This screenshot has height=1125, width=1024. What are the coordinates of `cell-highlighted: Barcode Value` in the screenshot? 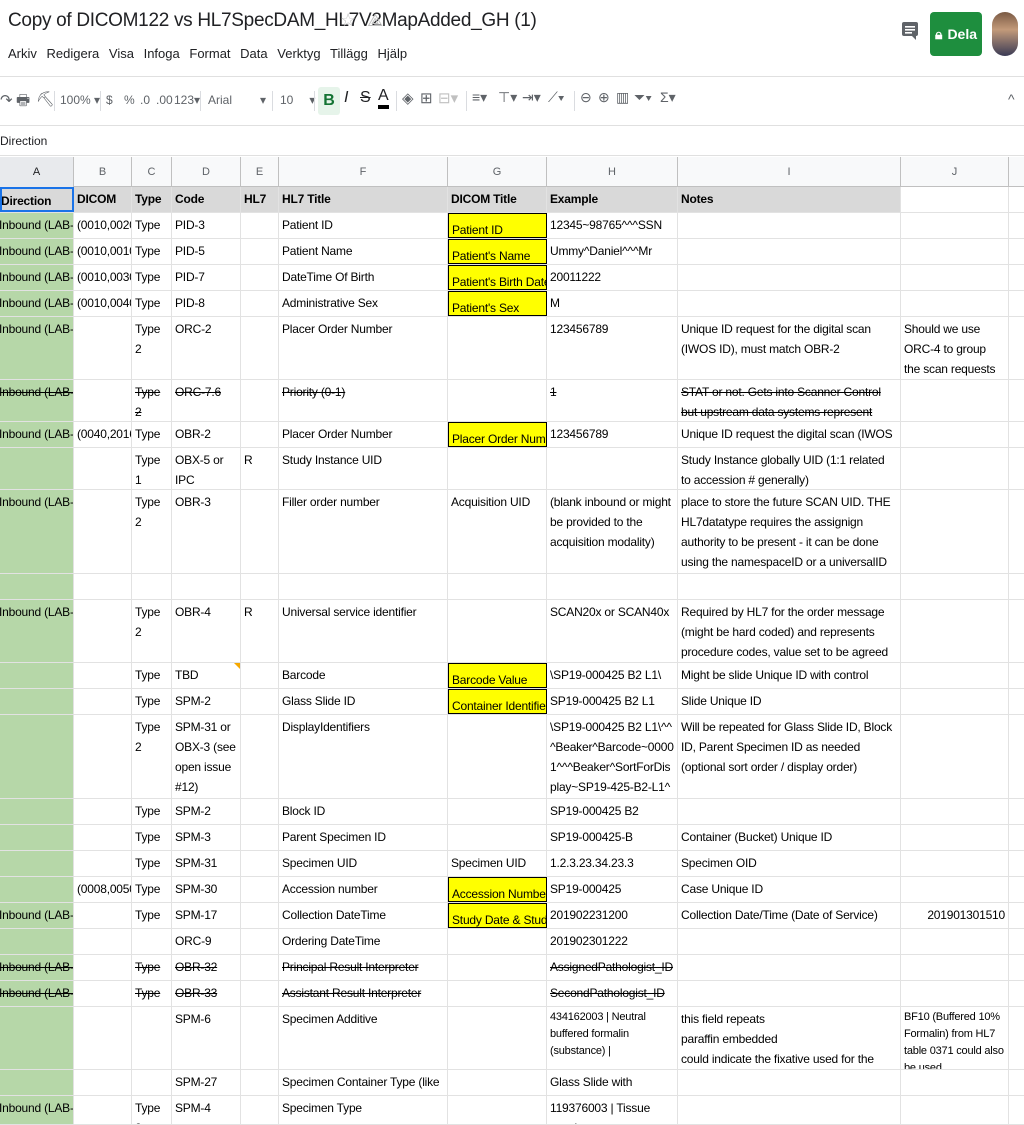 It's located at (497, 675).